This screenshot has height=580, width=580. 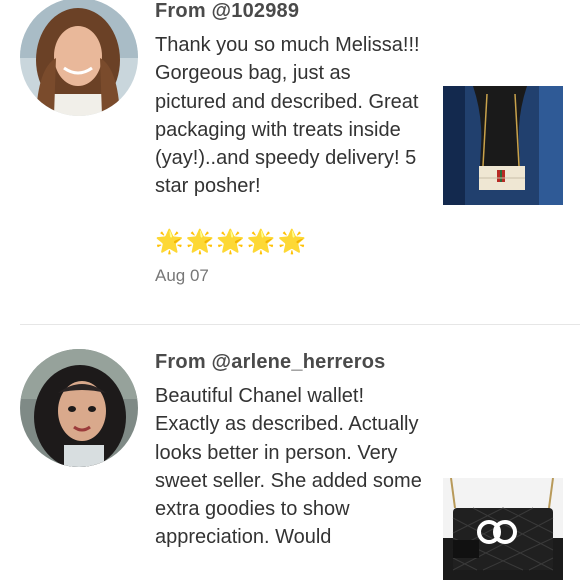 I want to click on review-date: Aug 07, so click(x=182, y=275).